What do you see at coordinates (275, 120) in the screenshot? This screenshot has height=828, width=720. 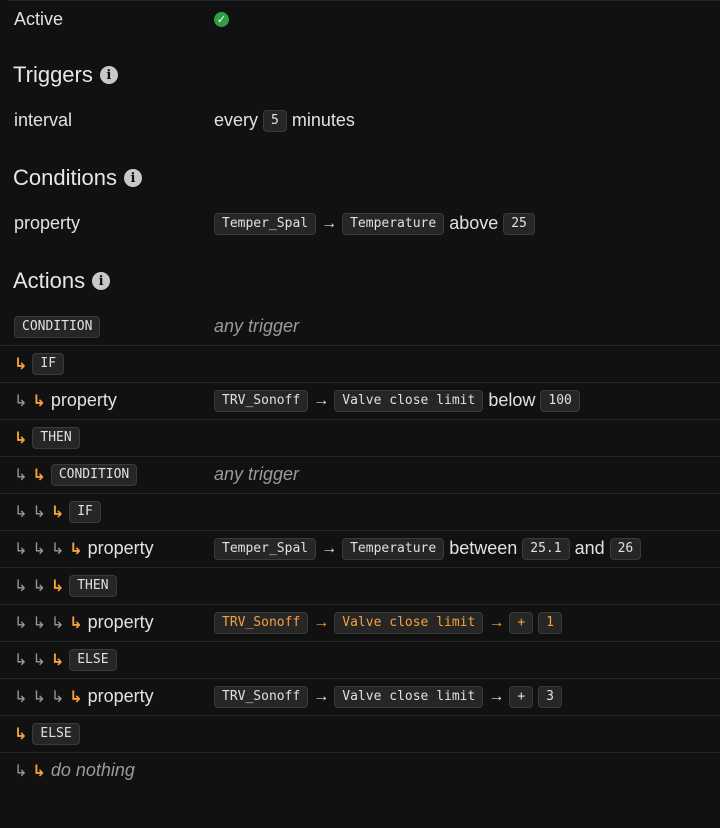 I see `interval-value-chip: 5` at bounding box center [275, 120].